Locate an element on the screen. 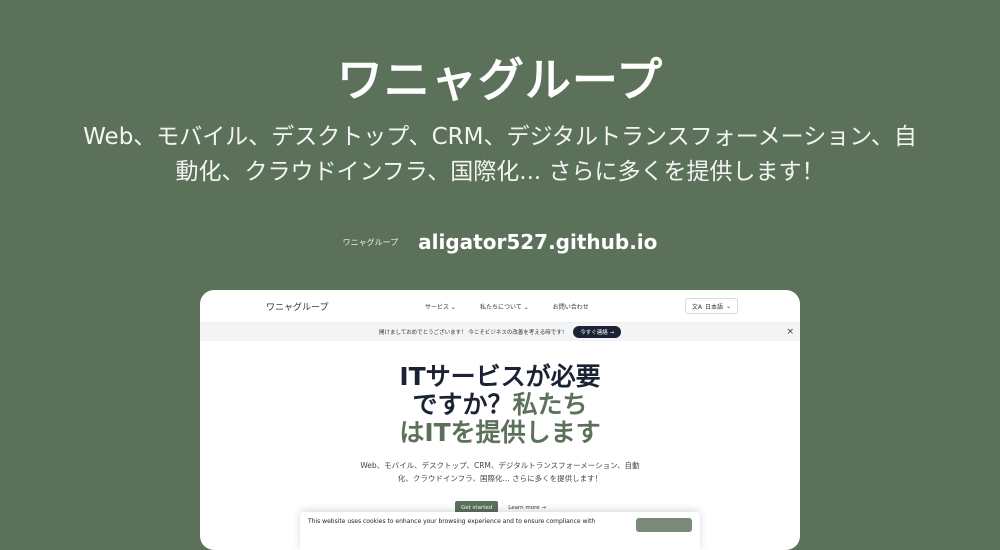 The image size is (1000, 550). hero-line-2: ですか？私たち is located at coordinates (500, 405).